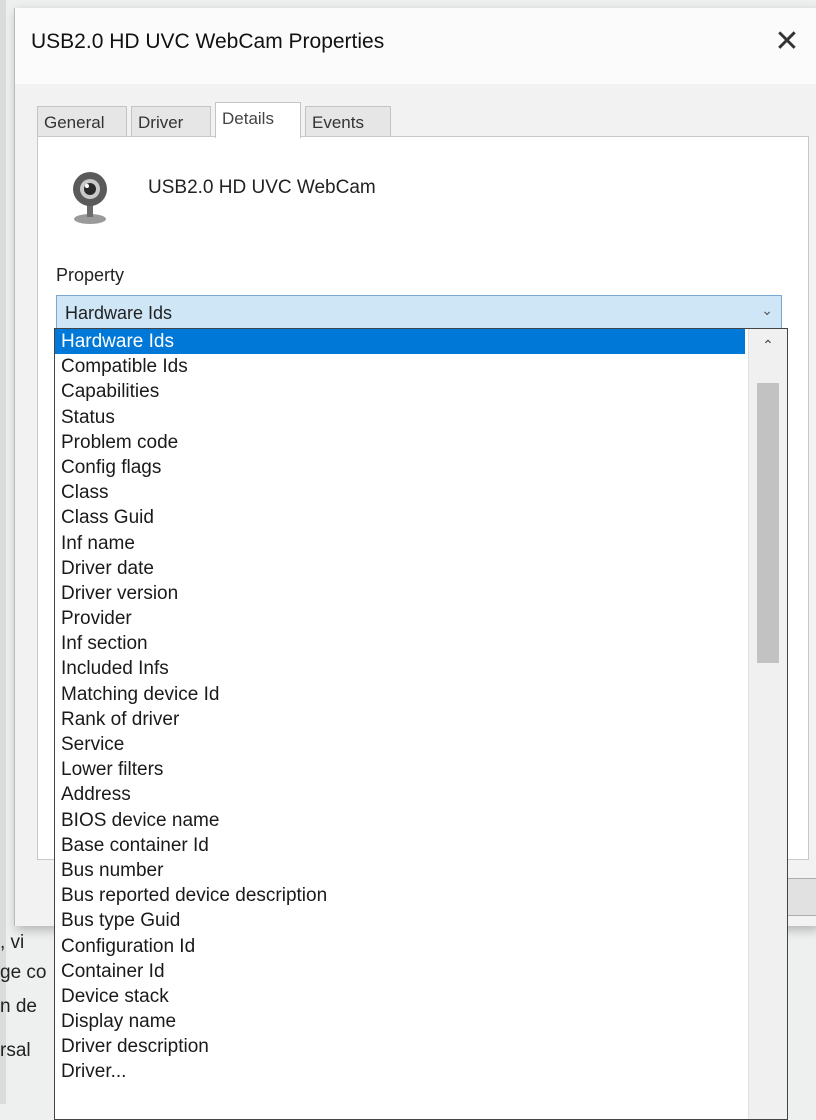  I want to click on scroll-thumb, so click(768, 523).